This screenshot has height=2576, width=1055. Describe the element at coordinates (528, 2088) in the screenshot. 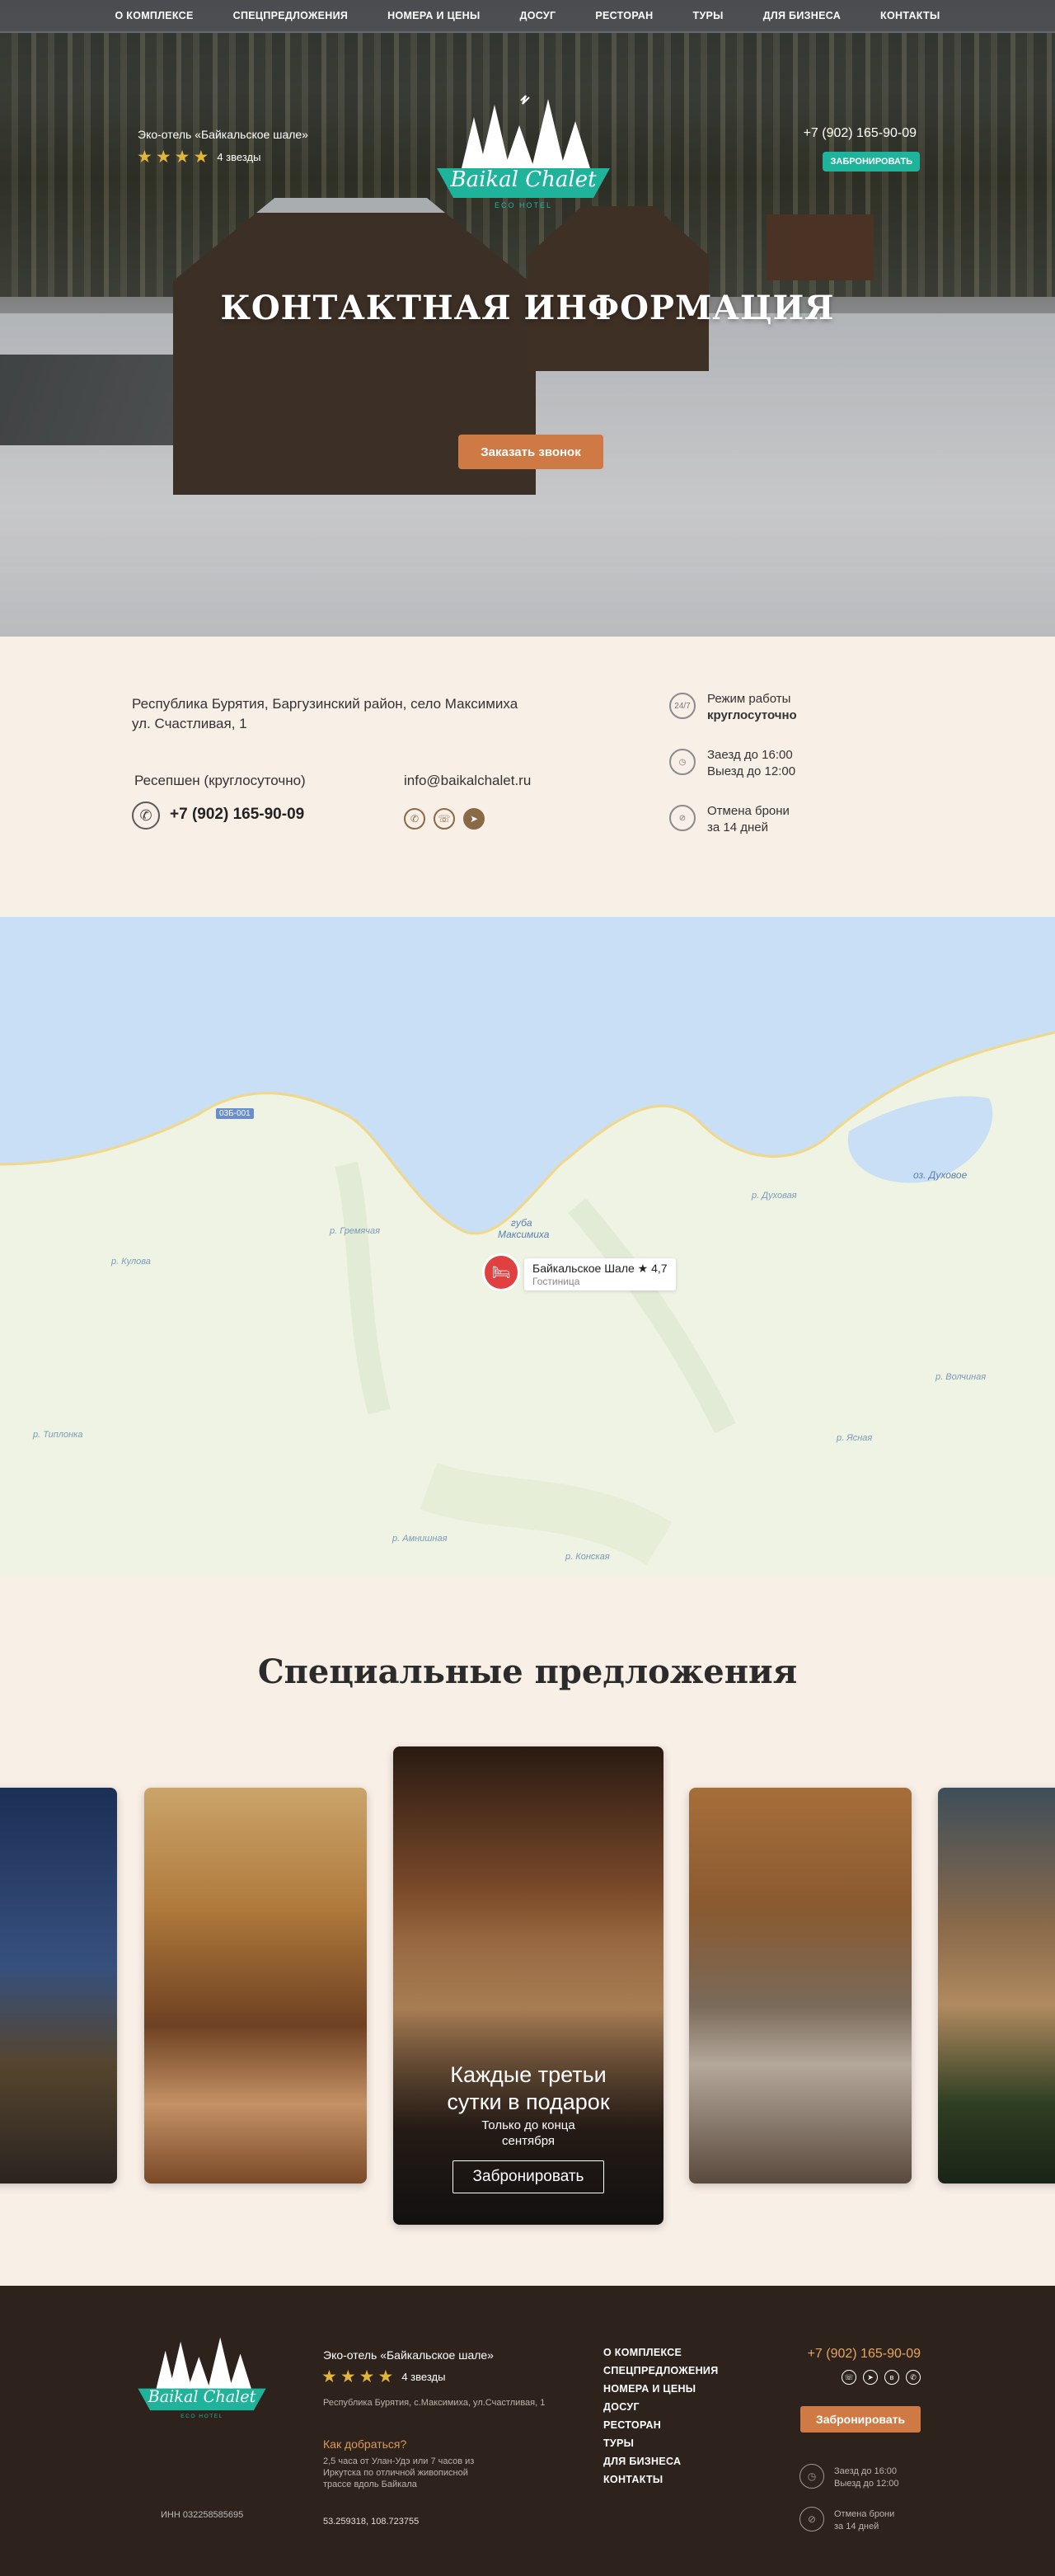

I see `offer-title: Каждые третьи сутки в подарок` at that location.